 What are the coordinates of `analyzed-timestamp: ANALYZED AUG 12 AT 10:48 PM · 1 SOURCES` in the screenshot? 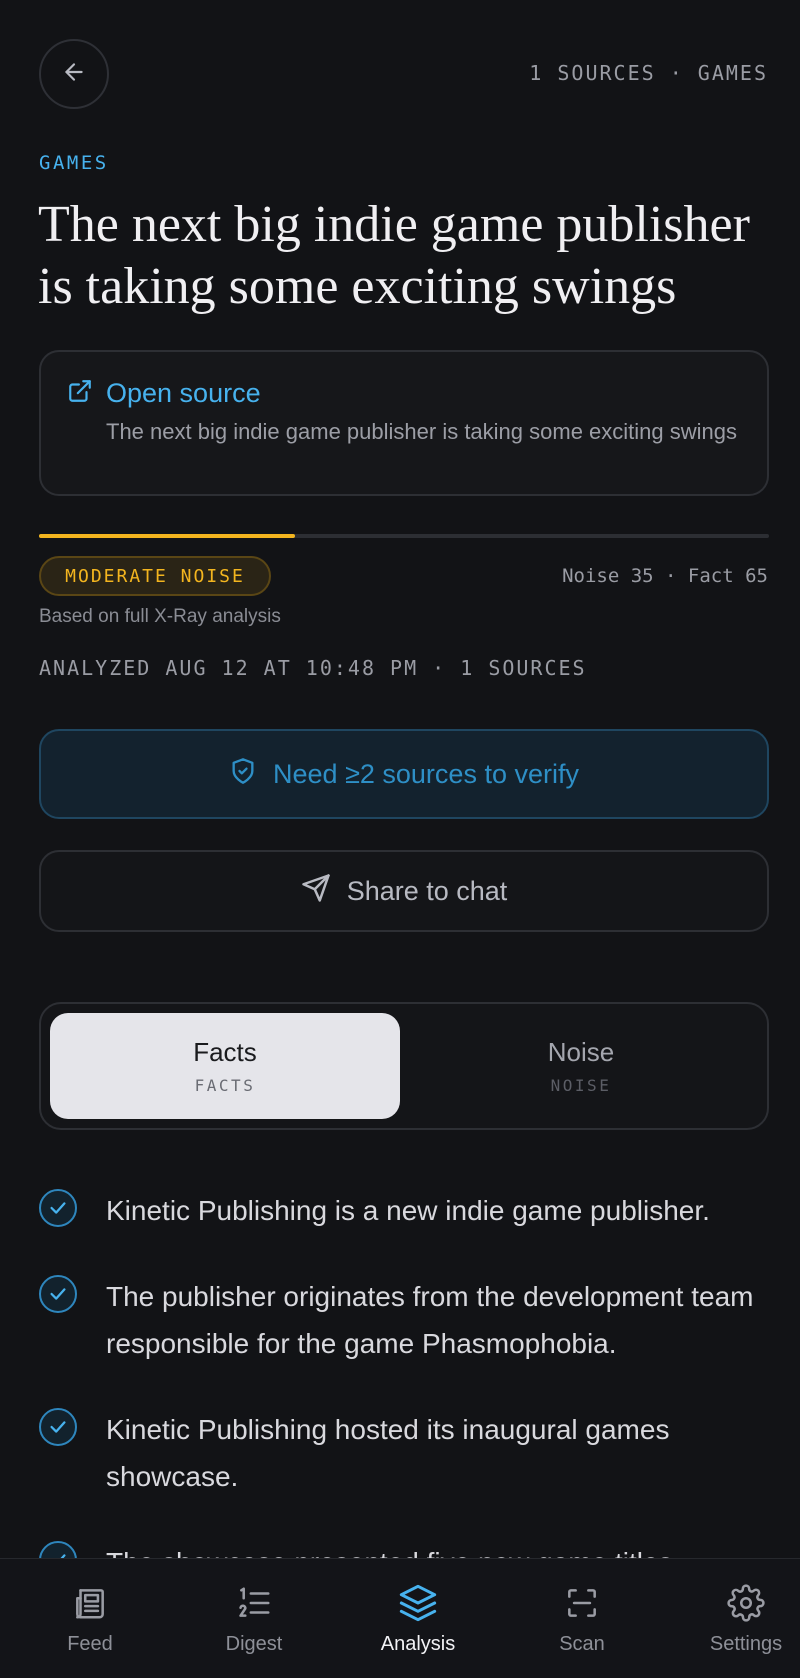 It's located at (313, 668).